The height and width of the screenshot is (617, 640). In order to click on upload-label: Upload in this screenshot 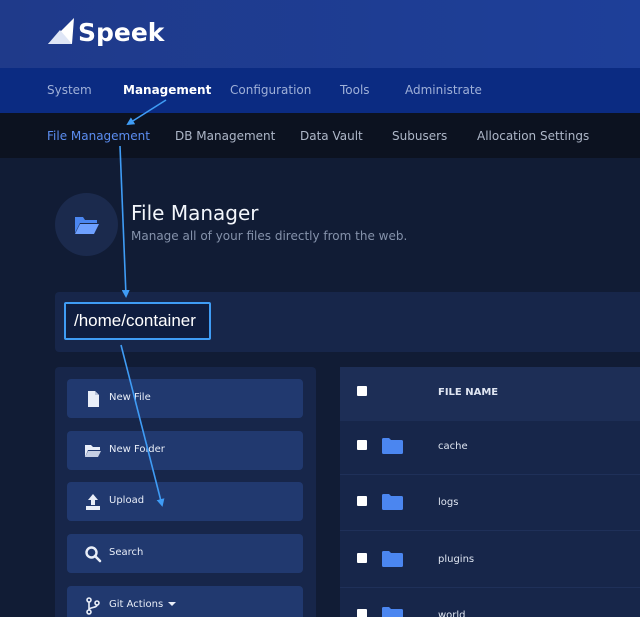, I will do `click(127, 500)`.